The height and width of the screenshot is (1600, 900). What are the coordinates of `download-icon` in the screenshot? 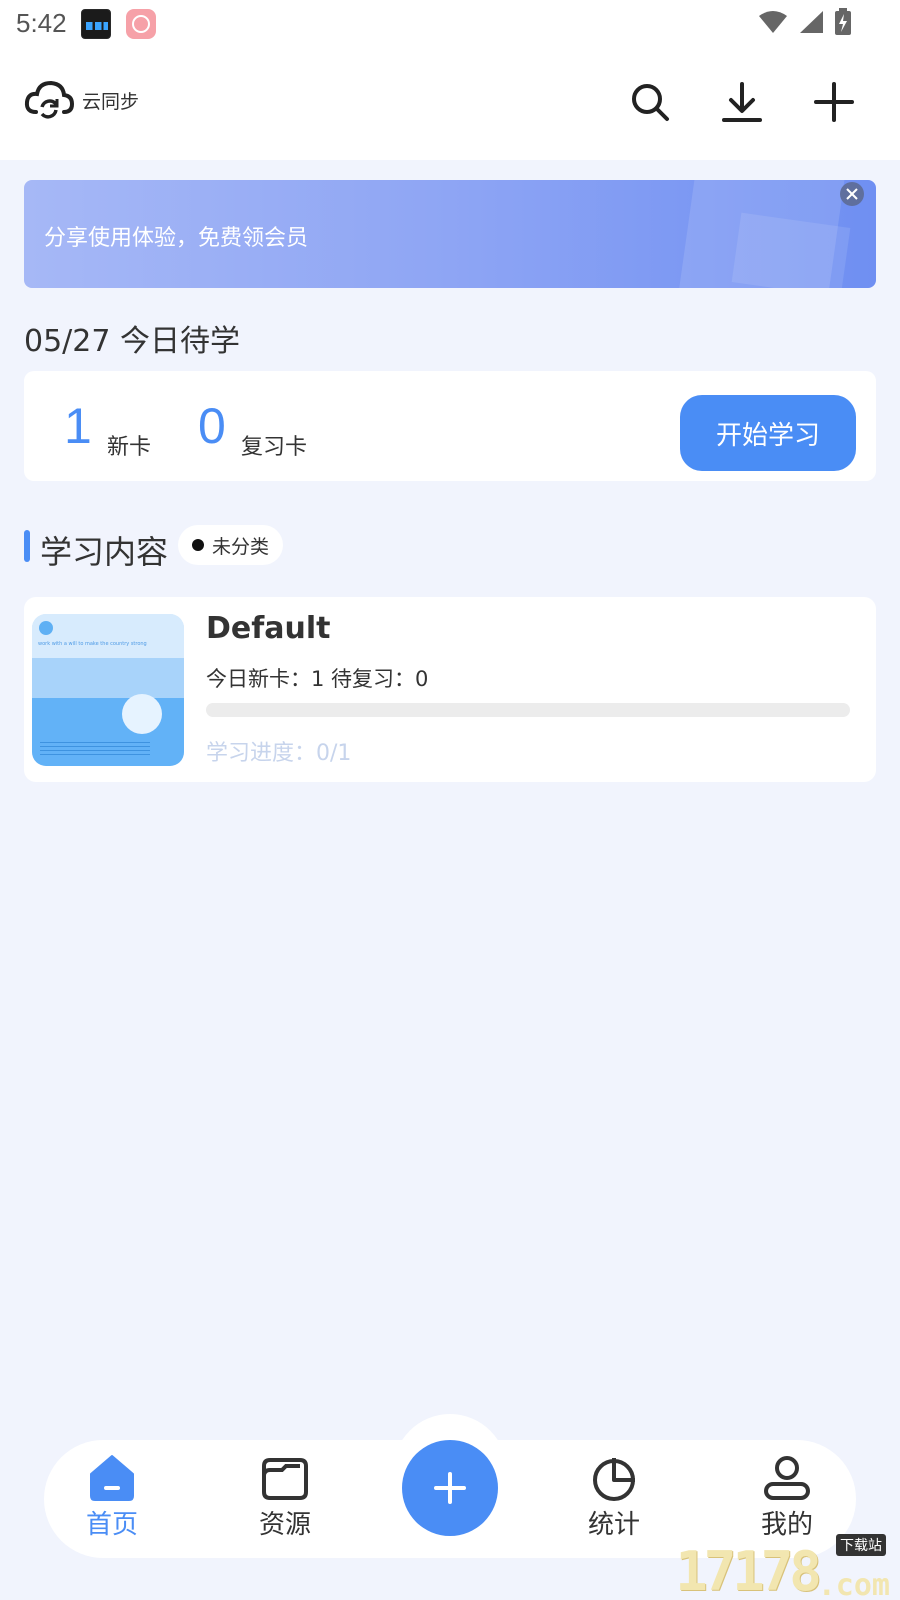 It's located at (742, 102).